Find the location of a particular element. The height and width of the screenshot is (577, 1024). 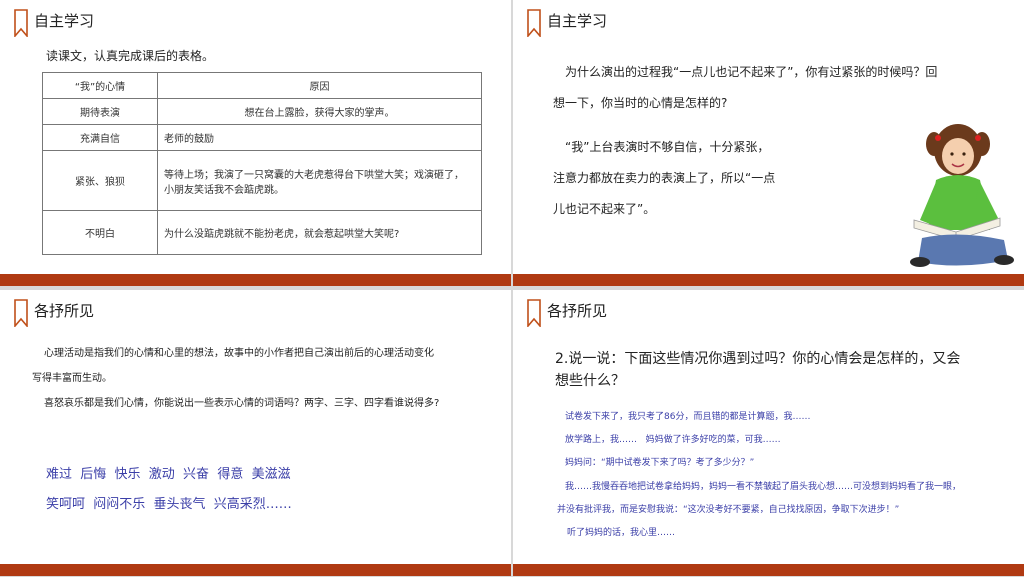

instruction-text: 读课文，认真完成课后的表格。 is located at coordinates (130, 56).